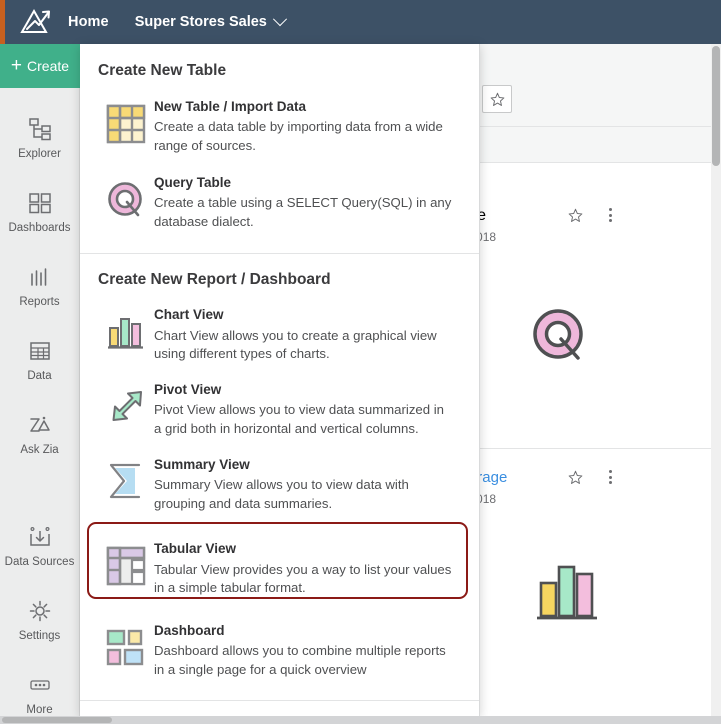  Describe the element at coordinates (716, 380) in the screenshot. I see `vertical-scrollbar` at that location.